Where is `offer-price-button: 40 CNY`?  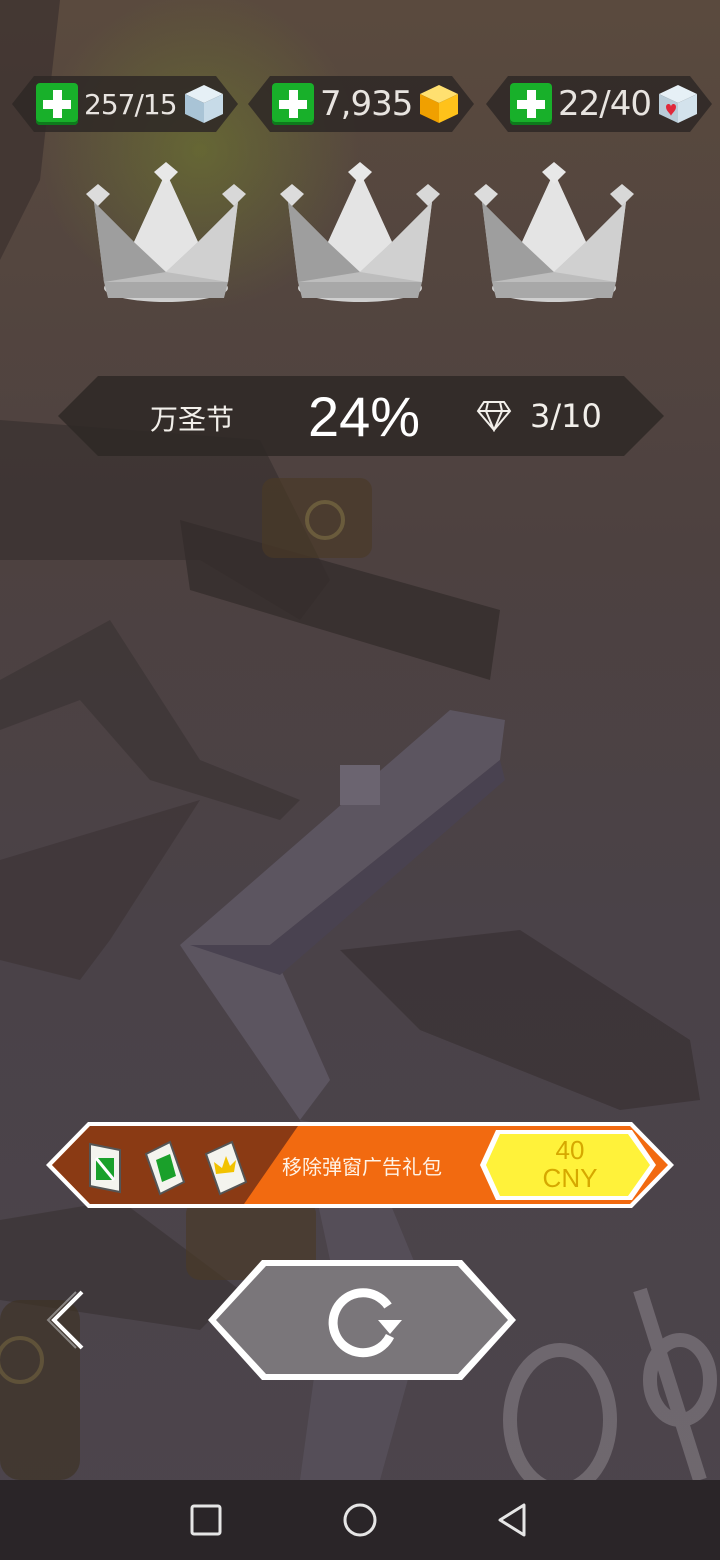 offer-price-button: 40 CNY is located at coordinates (570, 1164).